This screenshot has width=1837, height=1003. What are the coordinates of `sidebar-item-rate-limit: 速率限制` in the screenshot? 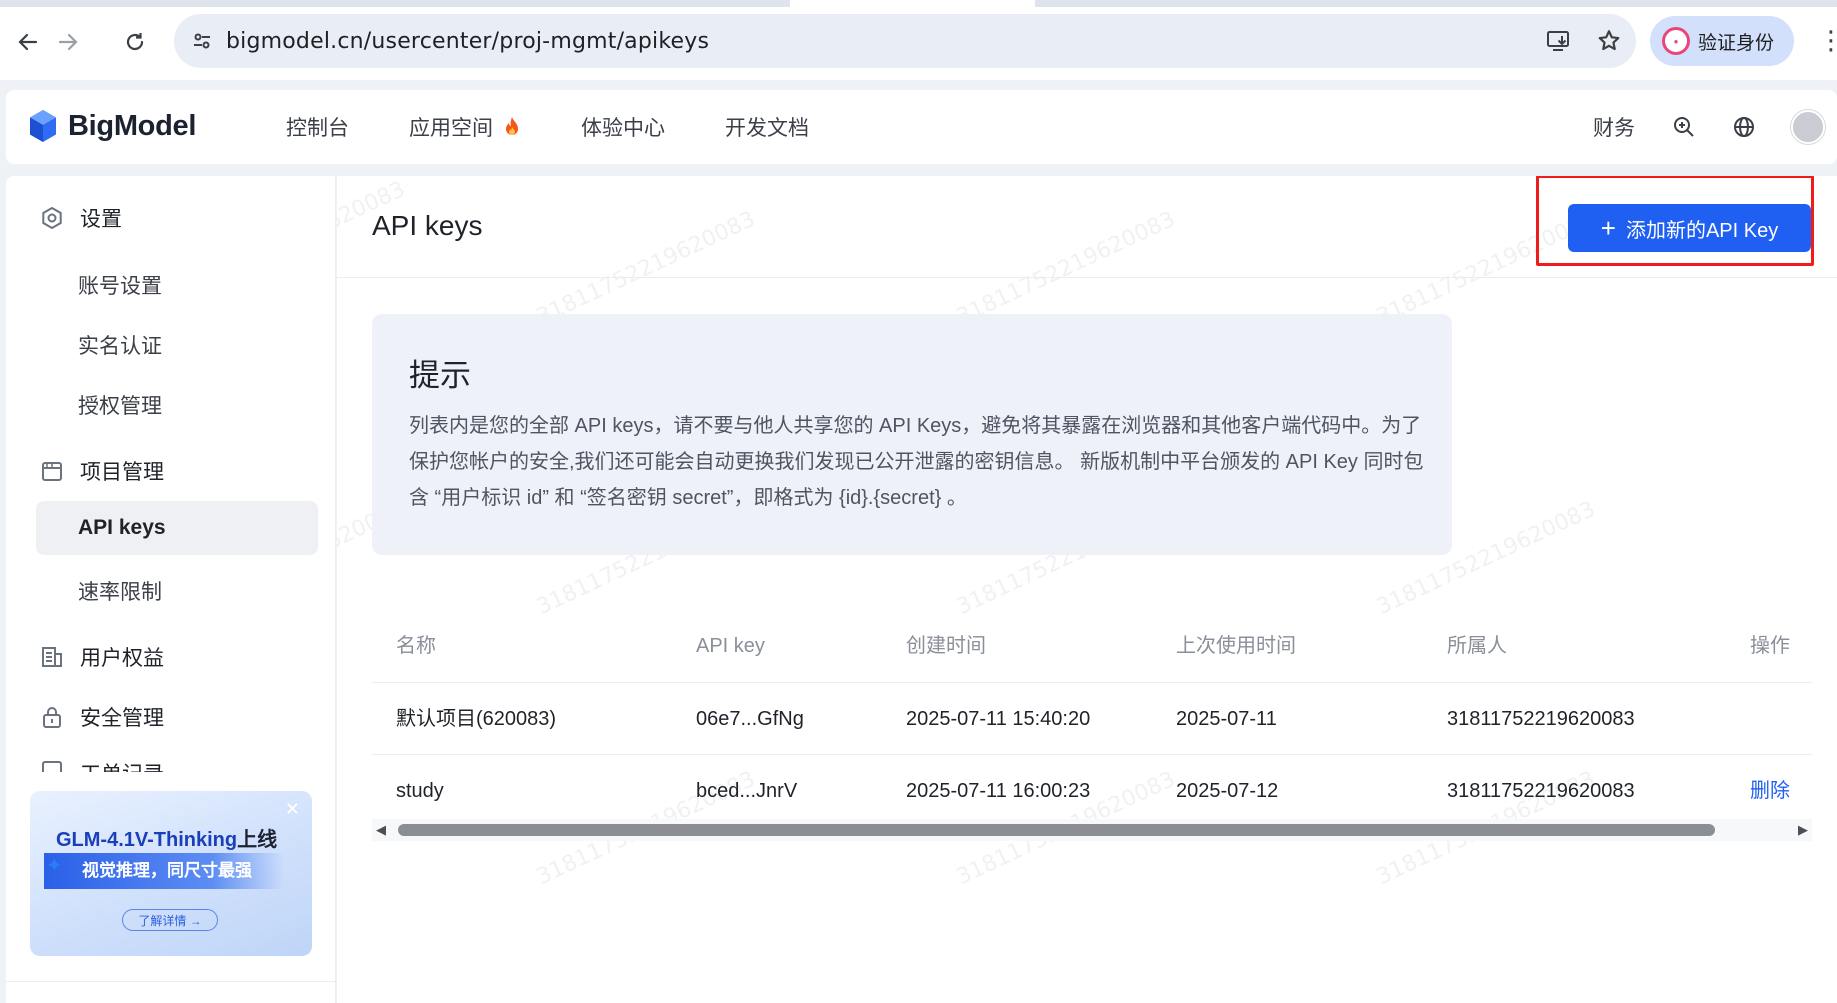 It's located at (120, 591).